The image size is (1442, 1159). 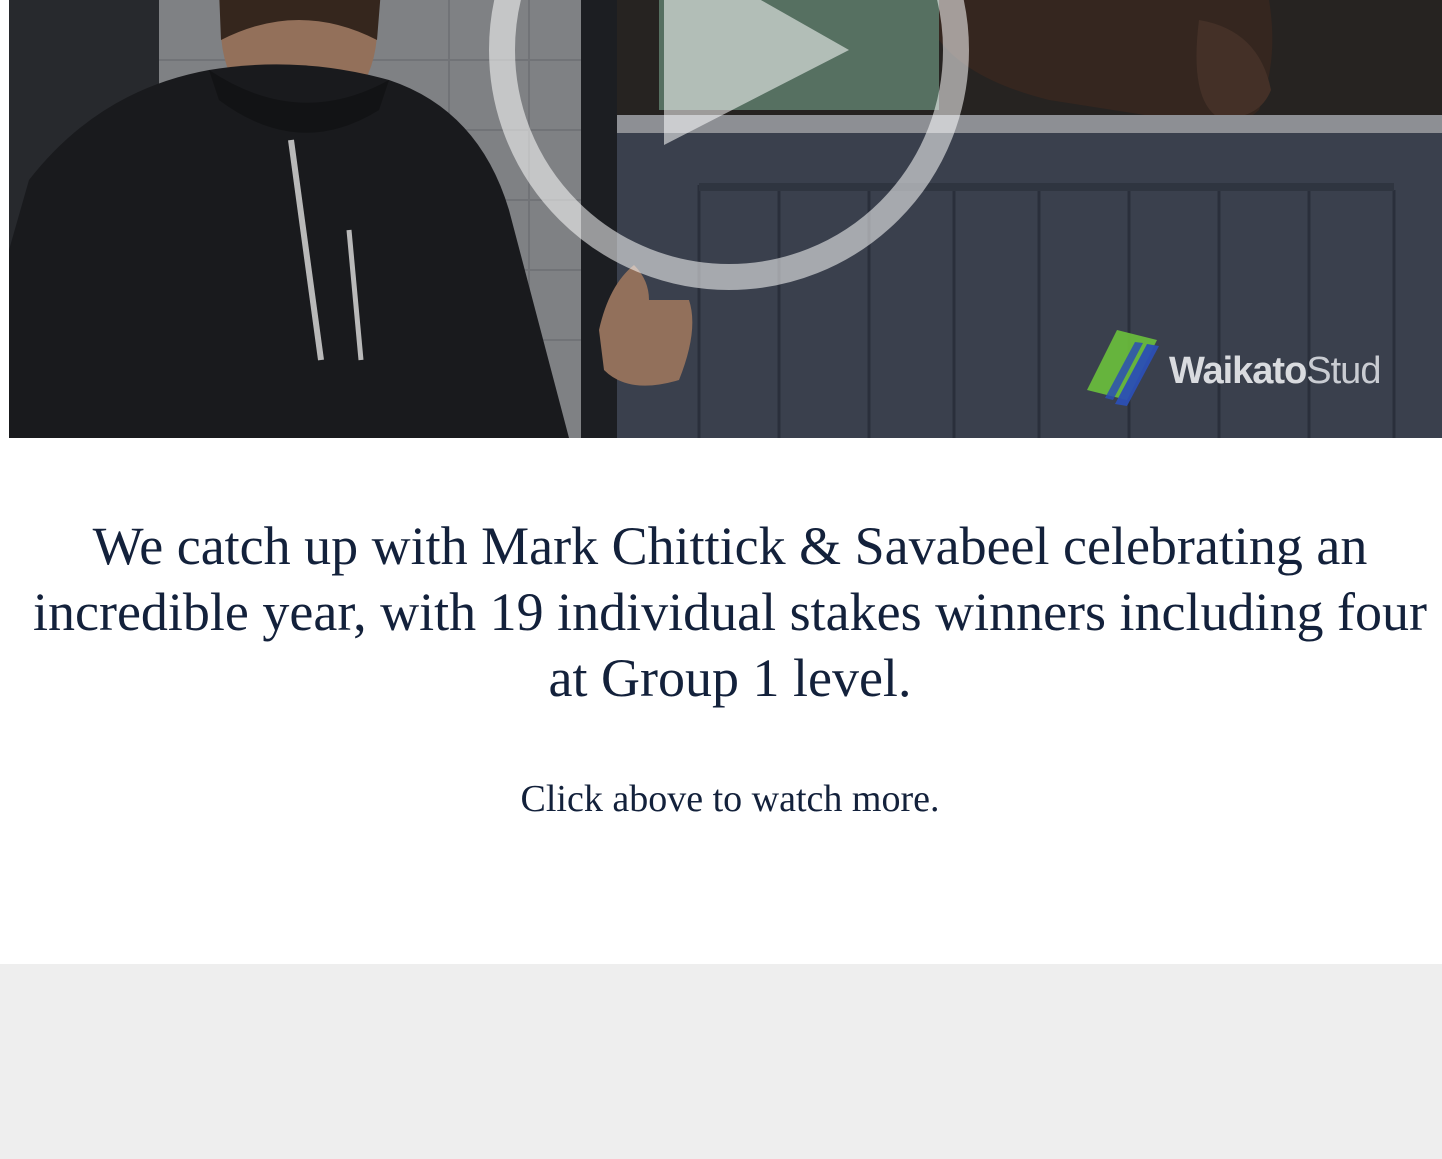 I want to click on waikato-stud-logo: WaikatoStud, so click(x=1237, y=368).